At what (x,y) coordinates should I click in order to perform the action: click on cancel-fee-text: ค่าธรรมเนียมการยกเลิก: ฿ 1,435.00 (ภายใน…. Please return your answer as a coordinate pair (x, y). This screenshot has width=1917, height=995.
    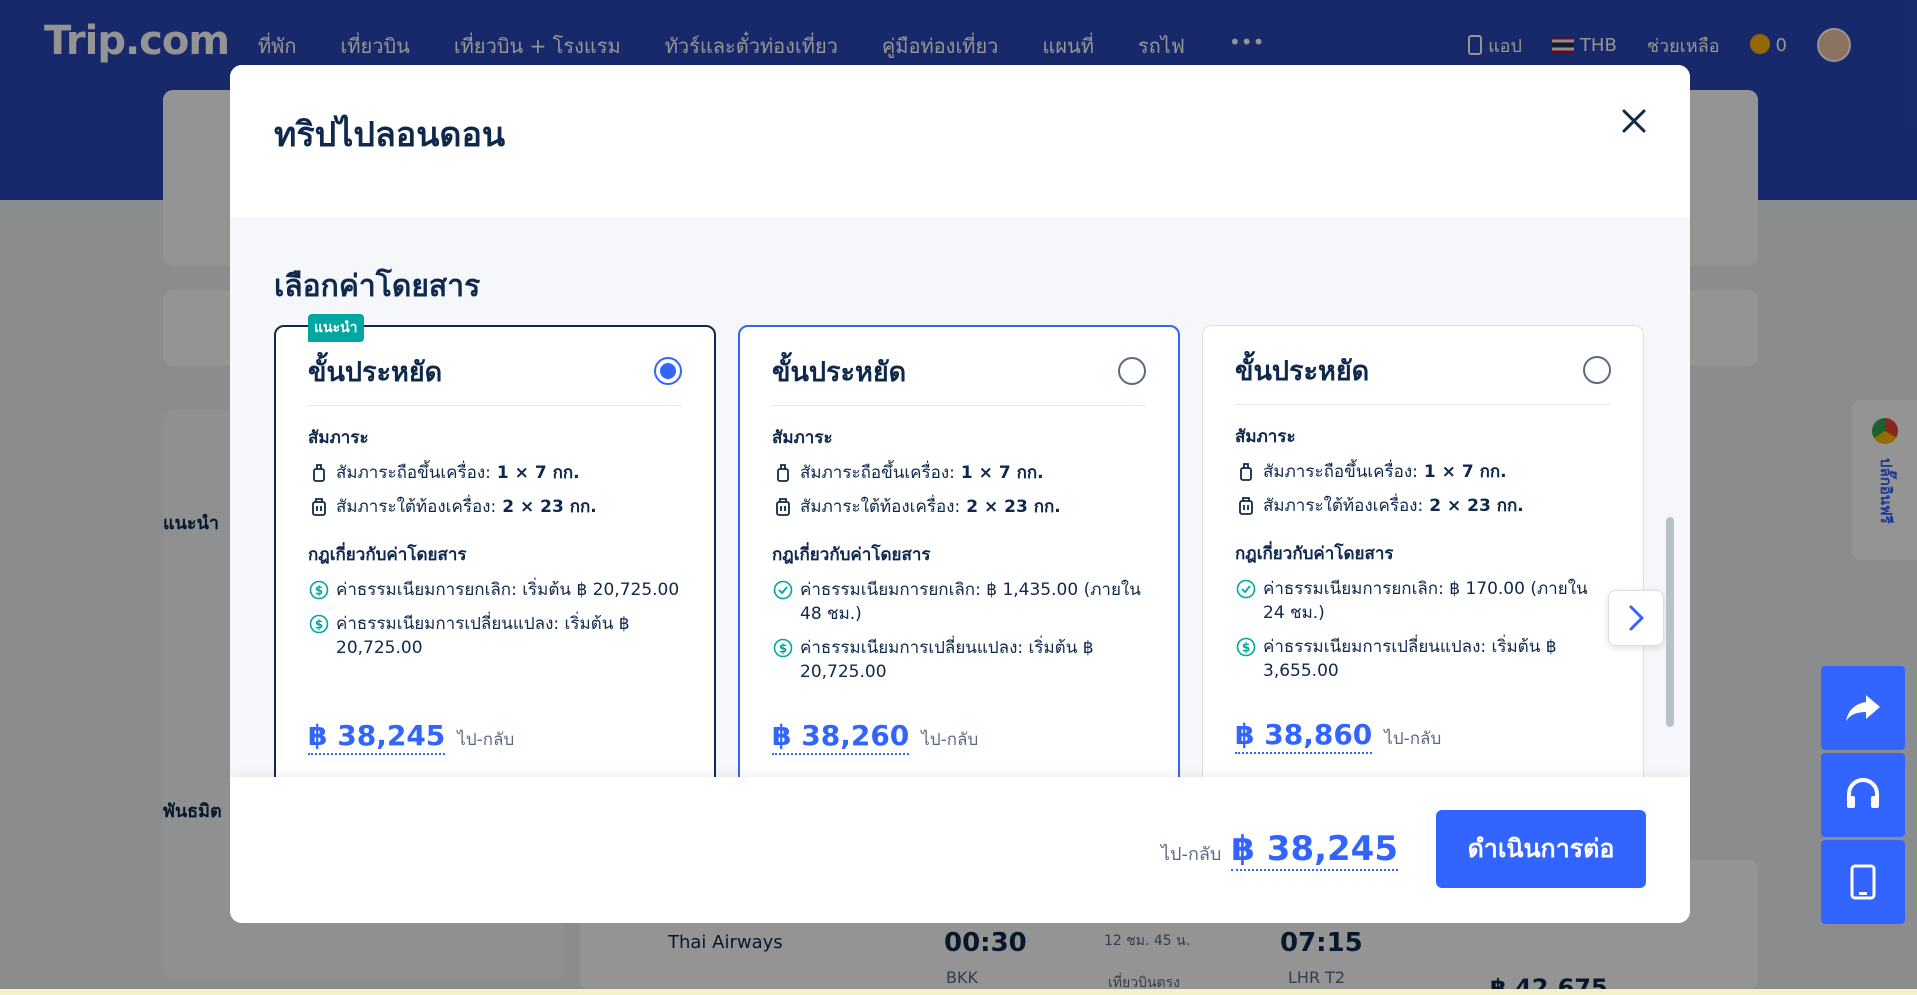
    Looking at the image, I should click on (970, 602).